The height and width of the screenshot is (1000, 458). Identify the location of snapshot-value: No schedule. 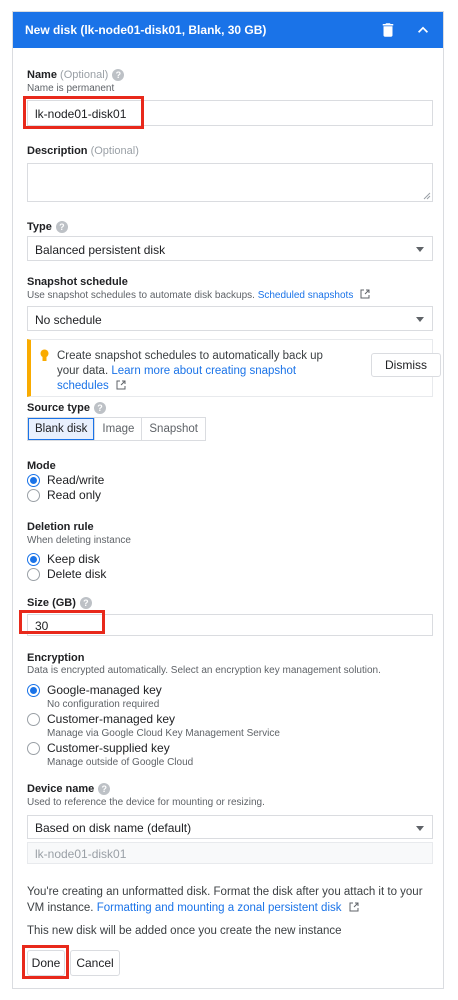
(68, 320).